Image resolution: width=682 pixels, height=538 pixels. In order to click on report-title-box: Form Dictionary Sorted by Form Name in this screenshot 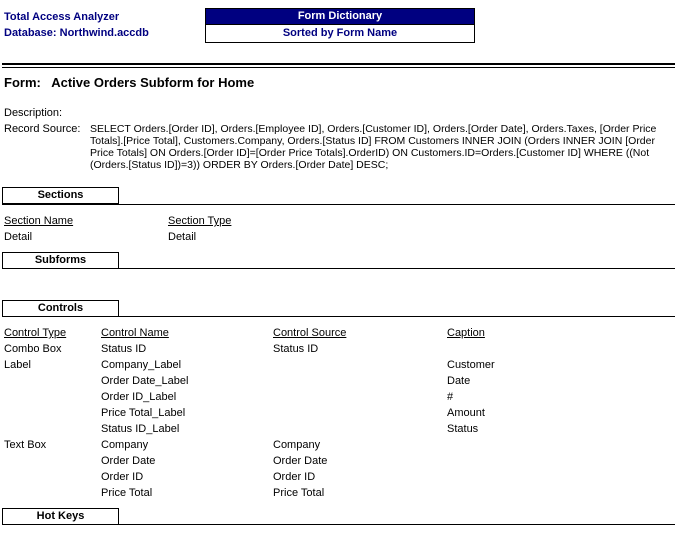, I will do `click(340, 25)`.